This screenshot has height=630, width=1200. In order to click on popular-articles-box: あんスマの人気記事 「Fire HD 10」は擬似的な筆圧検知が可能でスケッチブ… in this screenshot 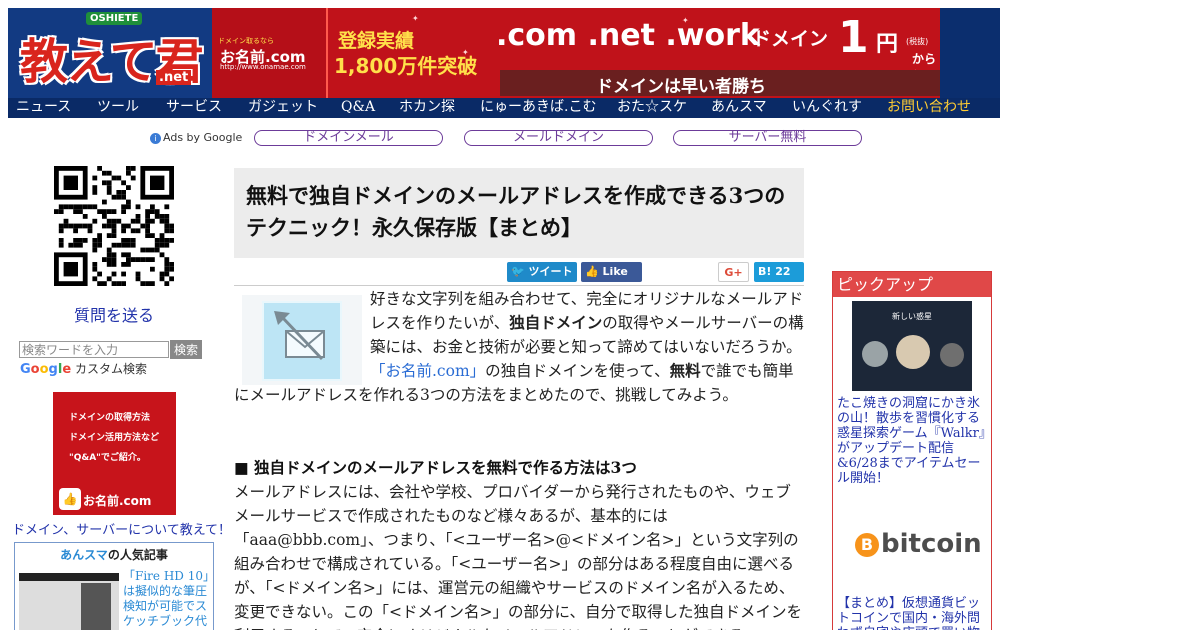, I will do `click(114, 586)`.